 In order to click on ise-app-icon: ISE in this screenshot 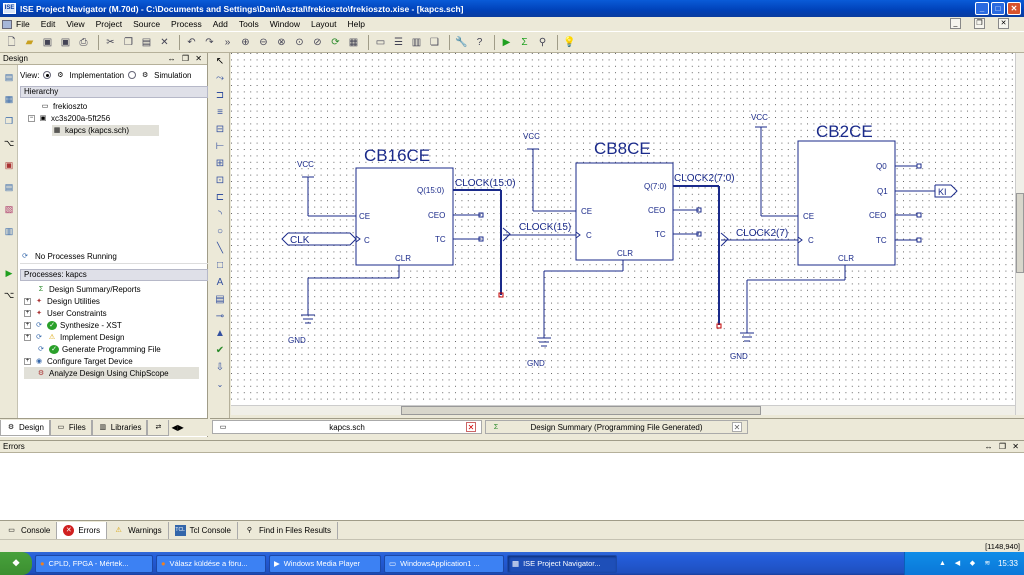, I will do `click(9, 8)`.